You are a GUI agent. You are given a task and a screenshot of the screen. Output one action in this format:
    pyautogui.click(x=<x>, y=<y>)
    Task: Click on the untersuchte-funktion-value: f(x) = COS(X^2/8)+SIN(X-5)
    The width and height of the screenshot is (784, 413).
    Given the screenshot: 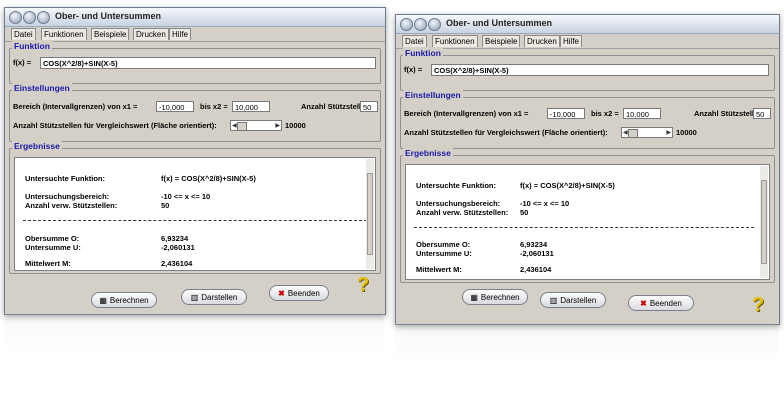 What is the action you would take?
    pyautogui.click(x=567, y=185)
    